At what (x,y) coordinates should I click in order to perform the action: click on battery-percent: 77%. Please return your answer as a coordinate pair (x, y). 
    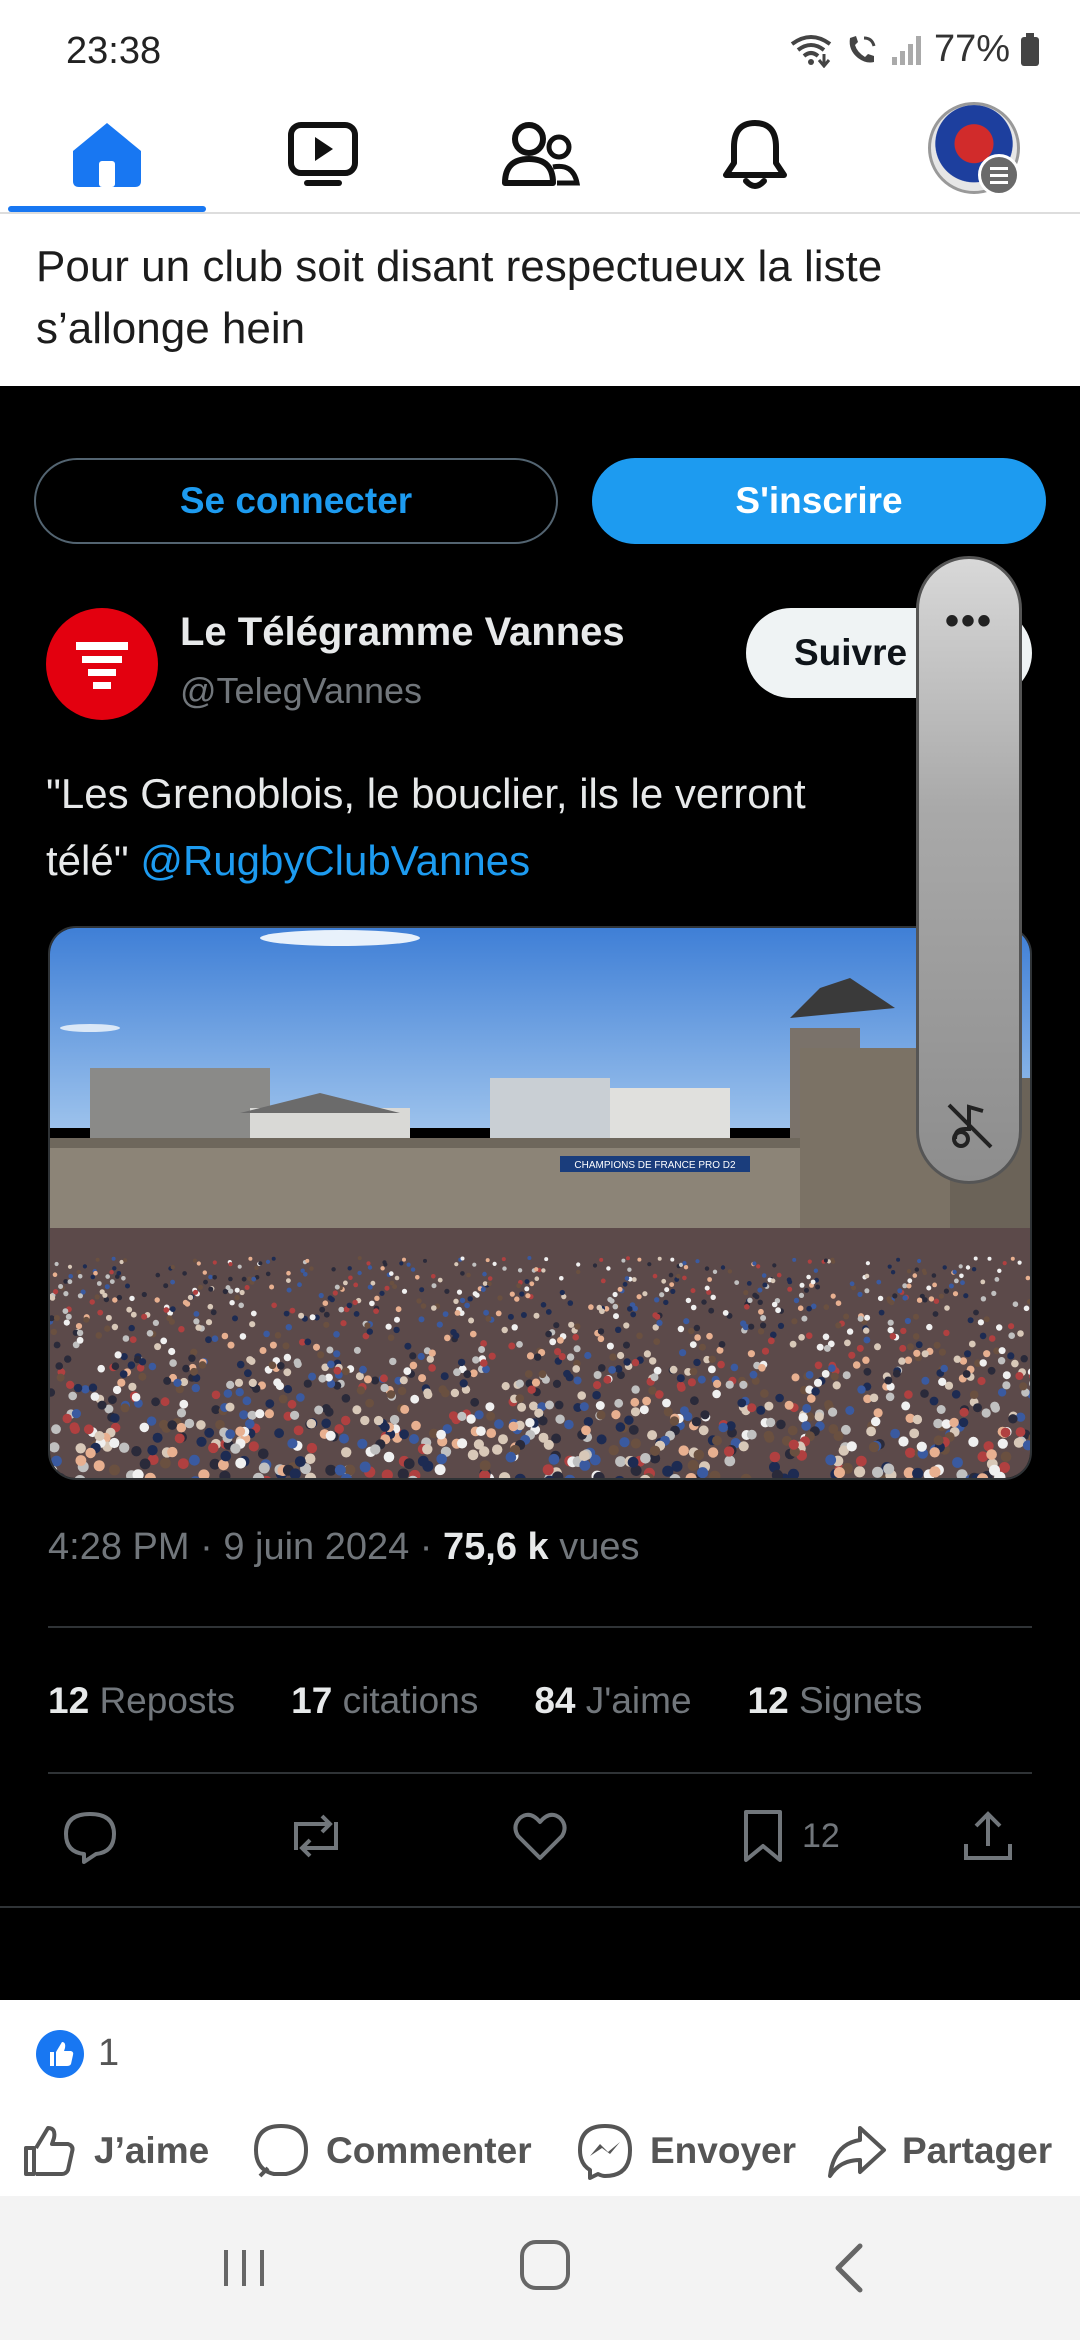
    Looking at the image, I should click on (971, 49).